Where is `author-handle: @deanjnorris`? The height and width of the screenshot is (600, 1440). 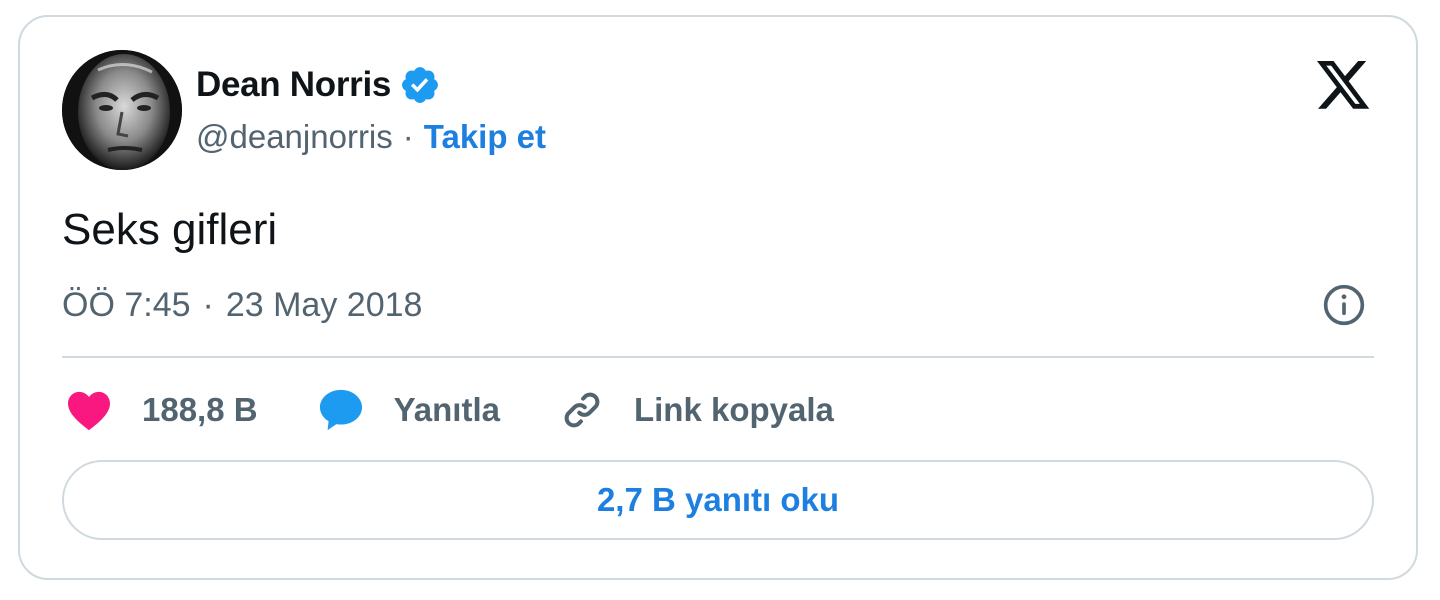
author-handle: @deanjnorris is located at coordinates (294, 137).